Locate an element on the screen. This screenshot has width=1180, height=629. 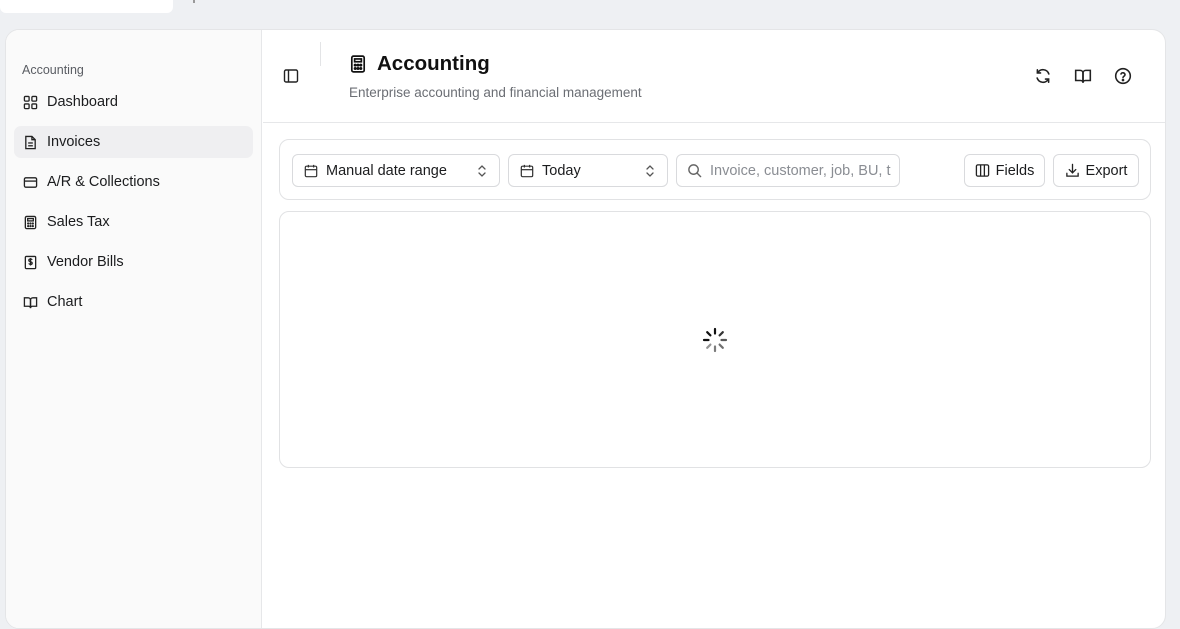
sidebar-item-chart: Chart is located at coordinates (133, 302).